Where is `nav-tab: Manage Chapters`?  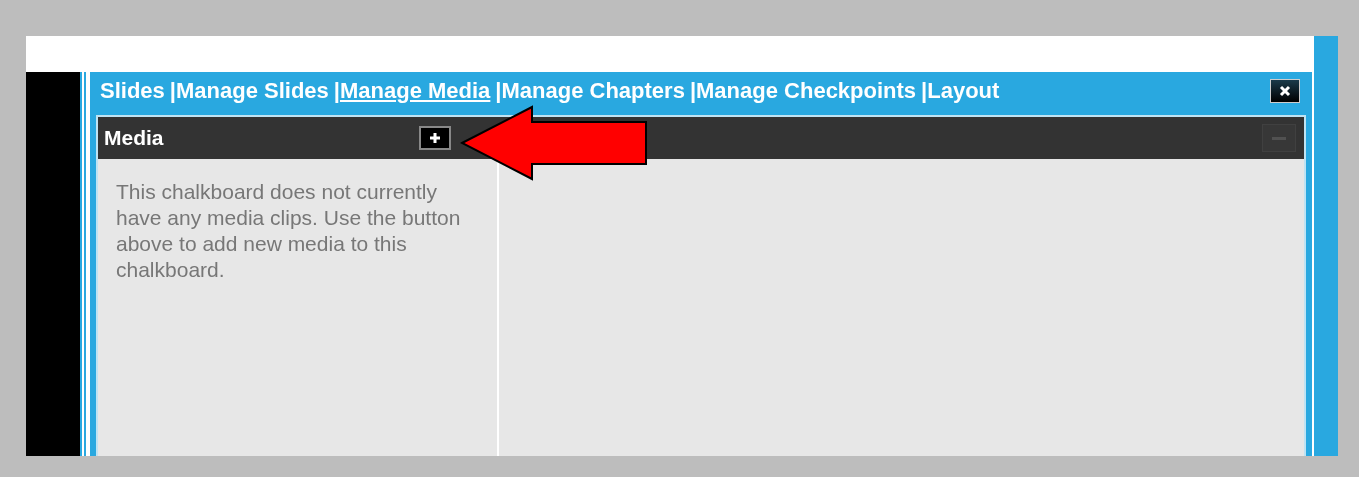
nav-tab: Manage Chapters is located at coordinates (593, 91).